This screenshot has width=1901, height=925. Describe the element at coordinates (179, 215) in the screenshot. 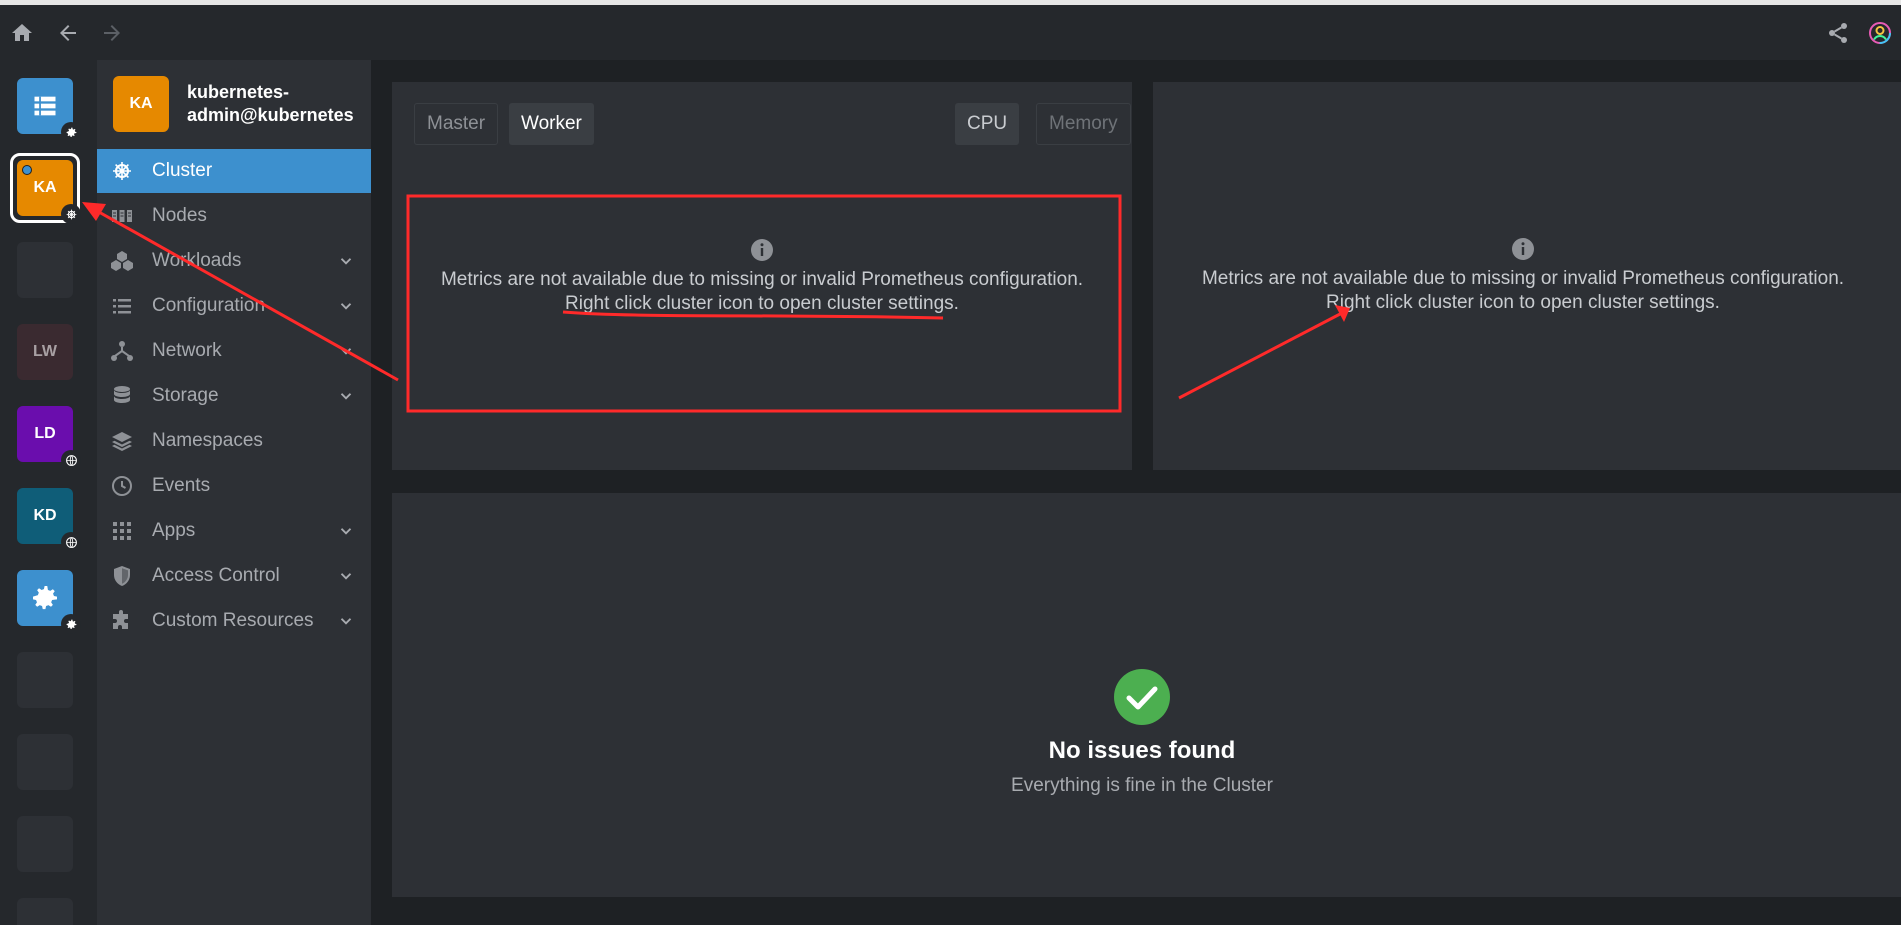

I see `sidebar-item-label: Nodes` at that location.